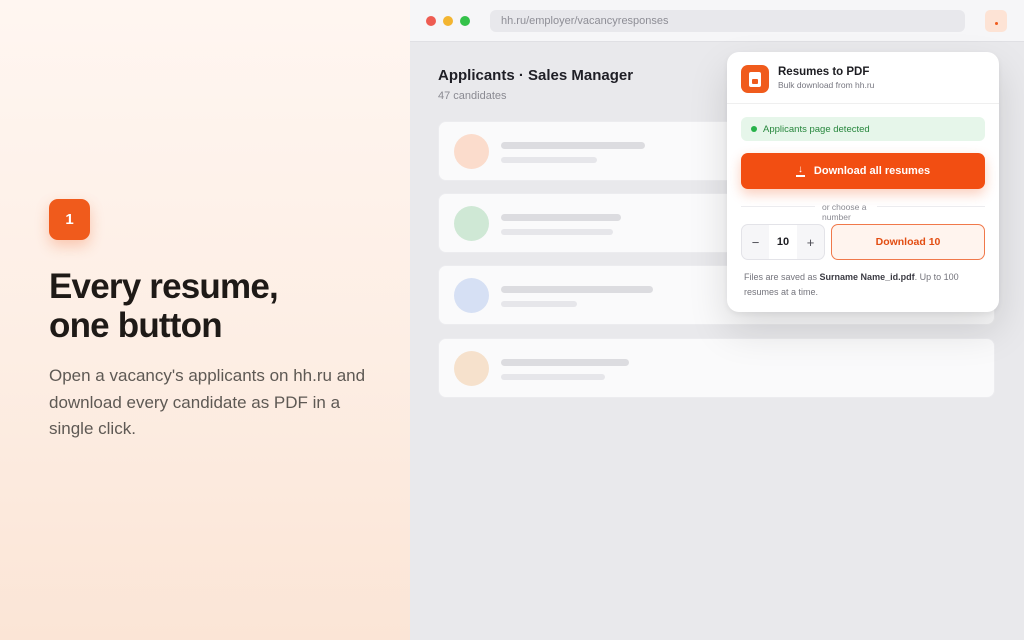 This screenshot has width=1024, height=640. What do you see at coordinates (716, 368) in the screenshot?
I see `applicant-card` at bounding box center [716, 368].